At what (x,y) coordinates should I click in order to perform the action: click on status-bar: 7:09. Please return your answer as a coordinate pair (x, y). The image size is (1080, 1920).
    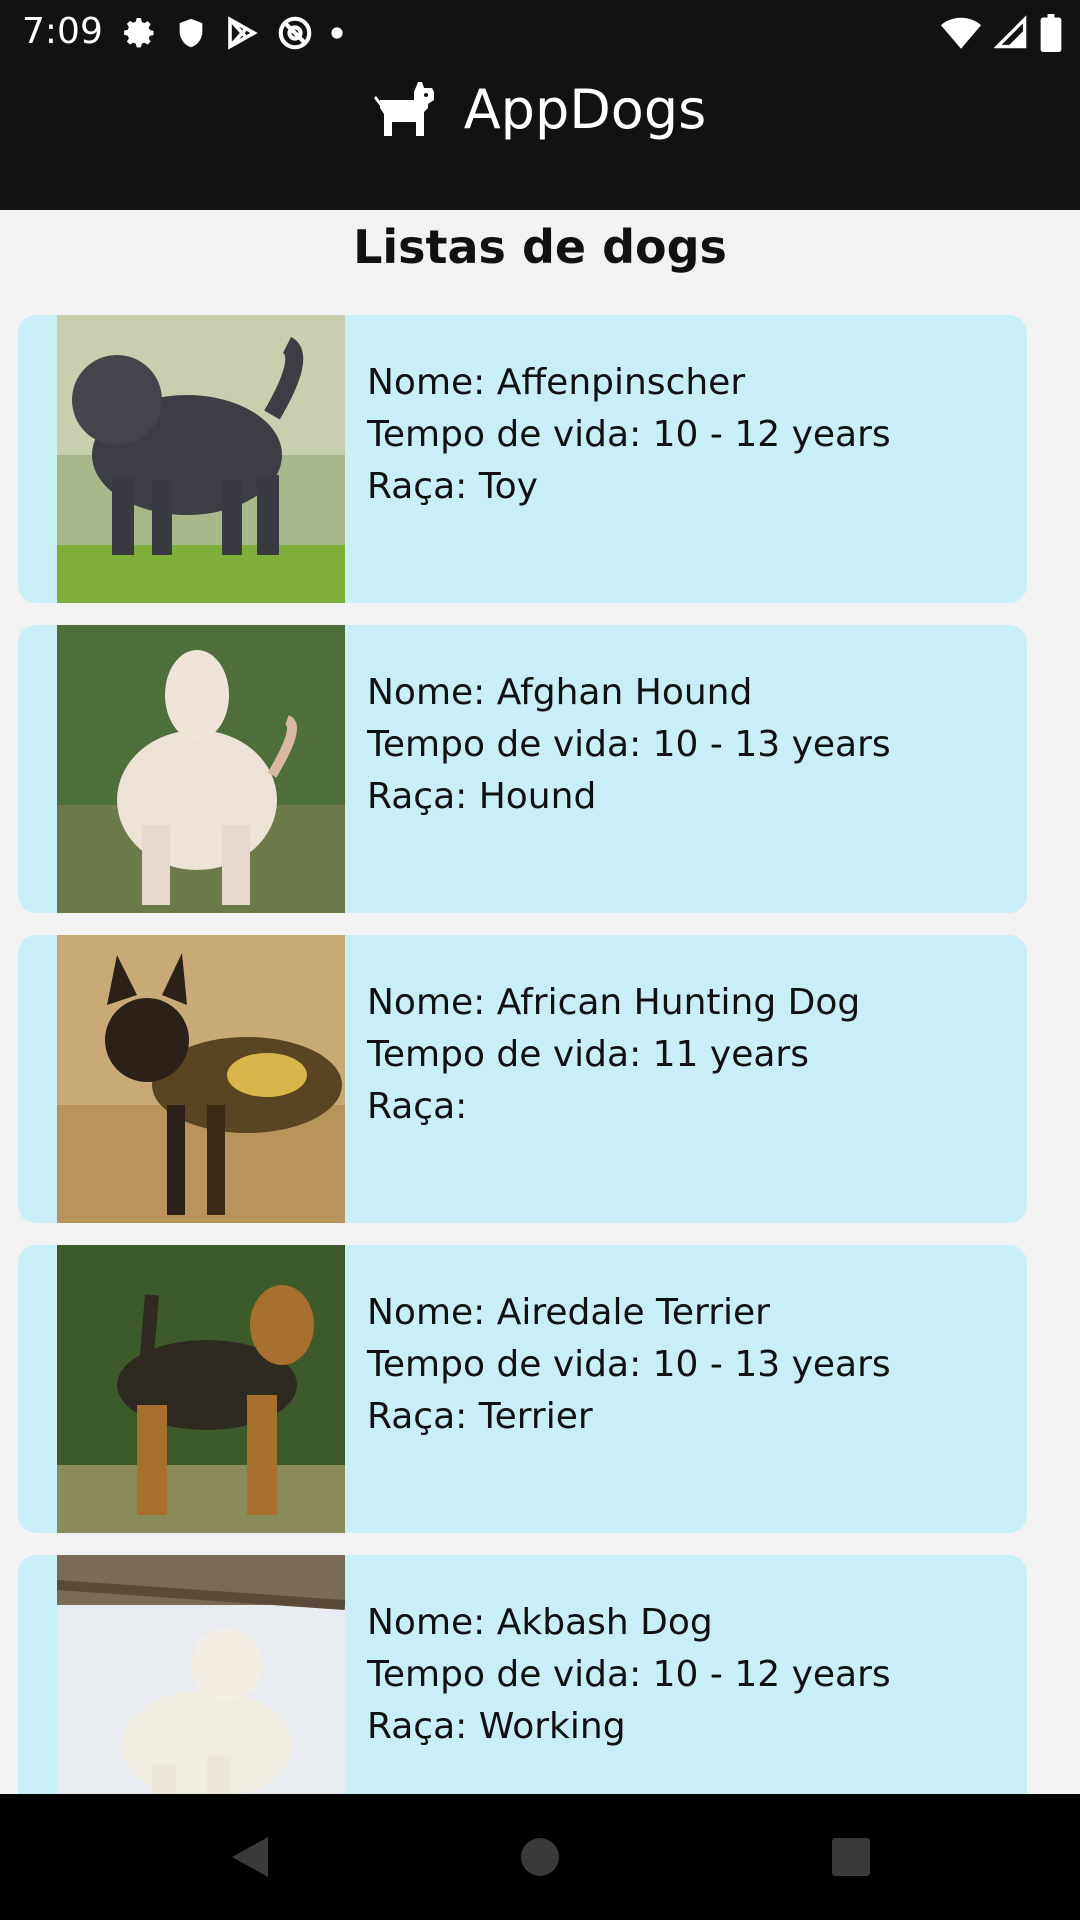
    Looking at the image, I should click on (540, 33).